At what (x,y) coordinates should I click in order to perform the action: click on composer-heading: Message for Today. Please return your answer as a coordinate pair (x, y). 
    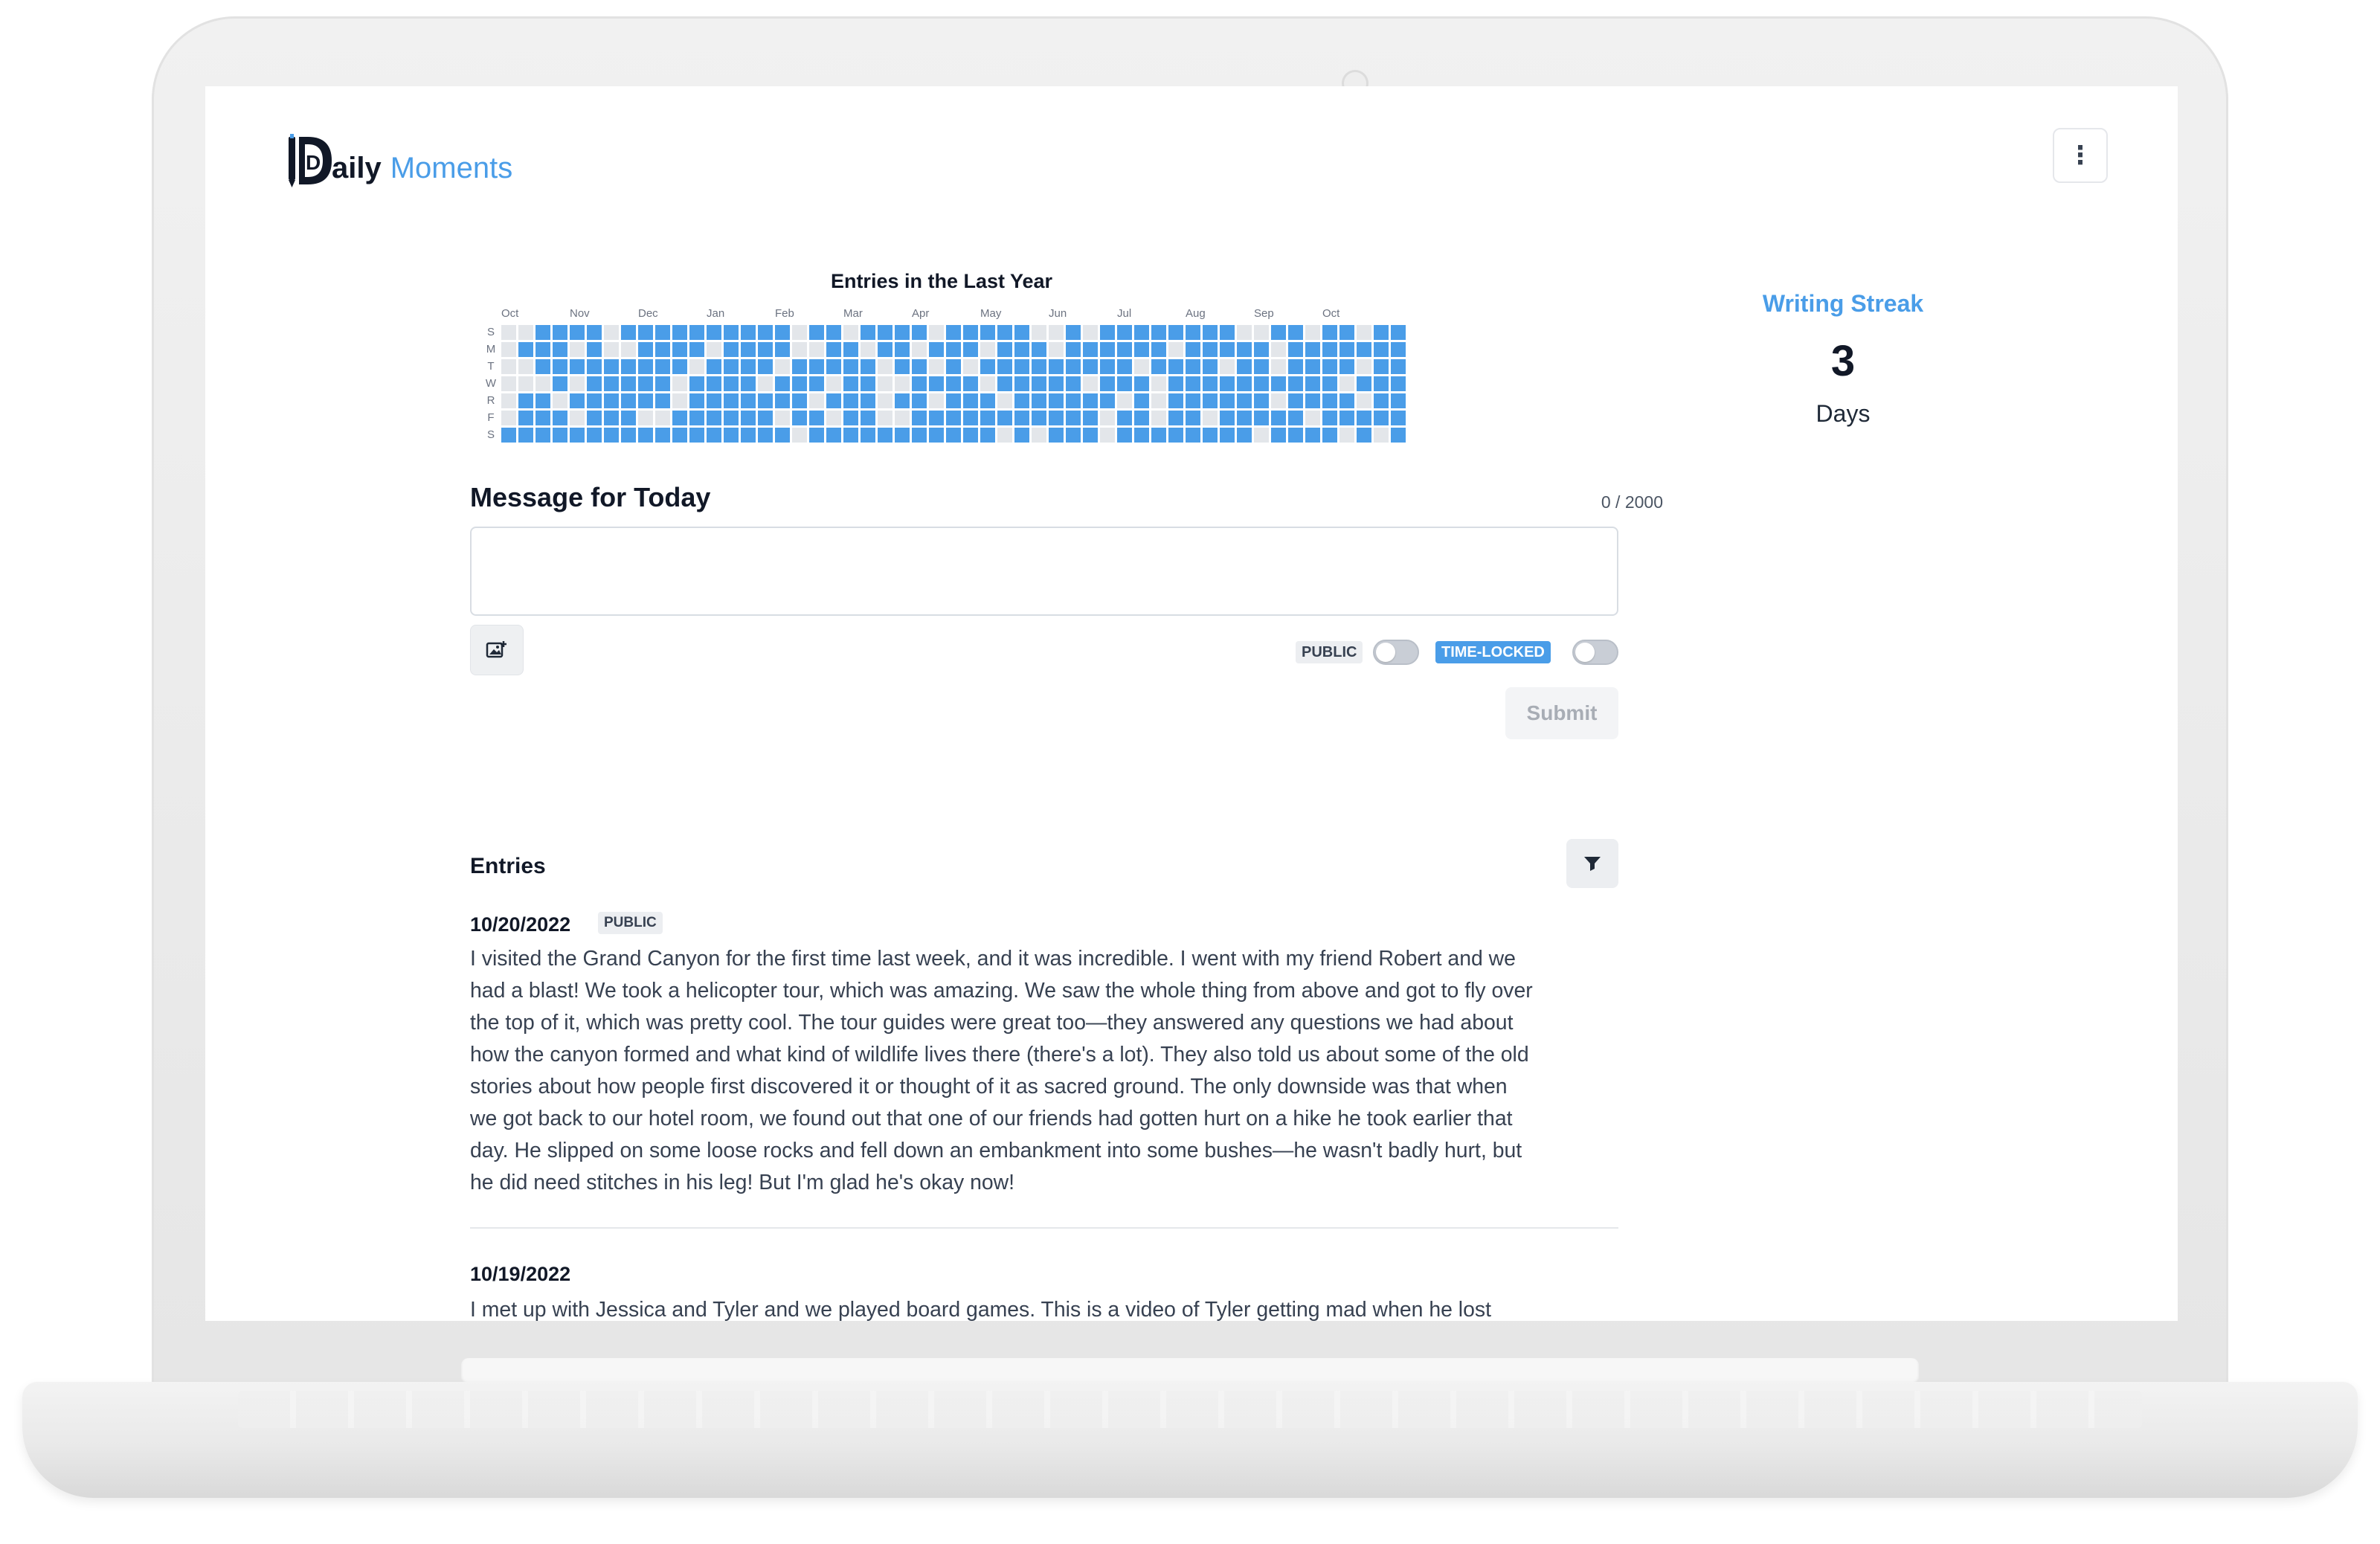
    Looking at the image, I should click on (591, 497).